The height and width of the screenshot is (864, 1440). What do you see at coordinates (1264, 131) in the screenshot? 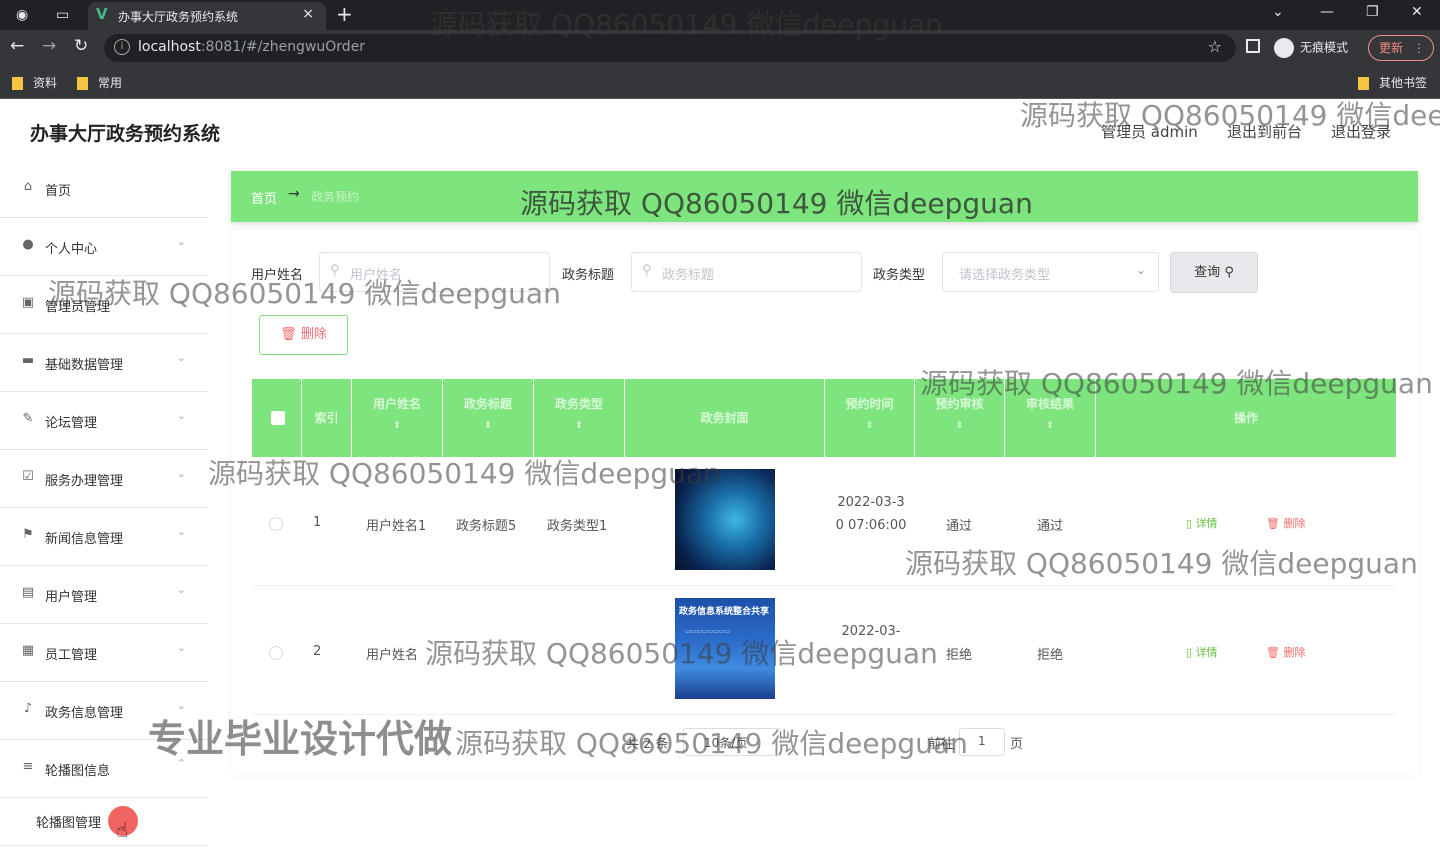
I see `to-front-link: 退出到前台` at bounding box center [1264, 131].